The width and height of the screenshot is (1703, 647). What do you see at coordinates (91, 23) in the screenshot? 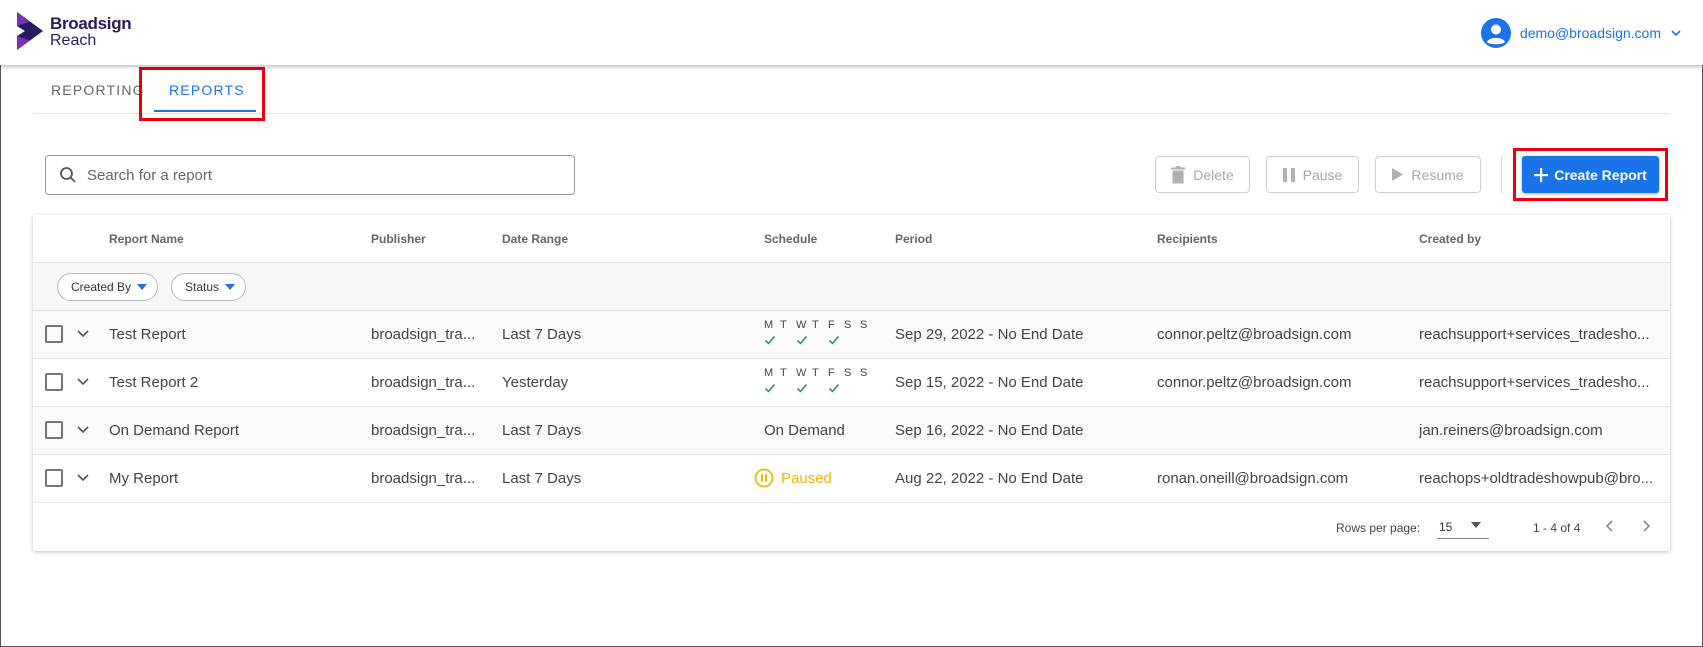
I see `logo-name-line1: Broadsign` at bounding box center [91, 23].